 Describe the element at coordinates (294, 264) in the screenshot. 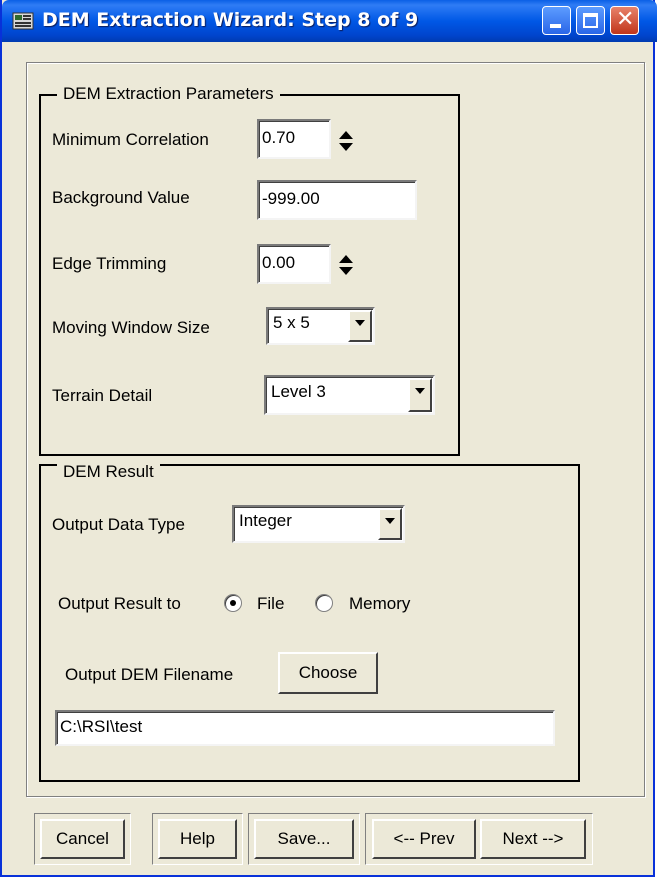

I see `edge-trimming-field: 0.00` at that location.